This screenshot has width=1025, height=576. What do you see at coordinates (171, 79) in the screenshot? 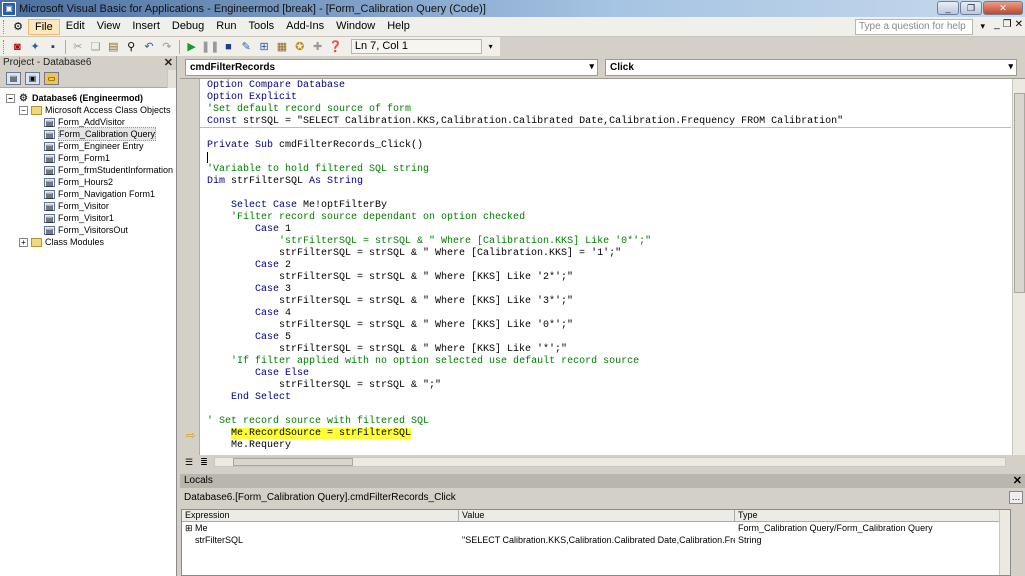
I see `project-scrollbar` at bounding box center [171, 79].